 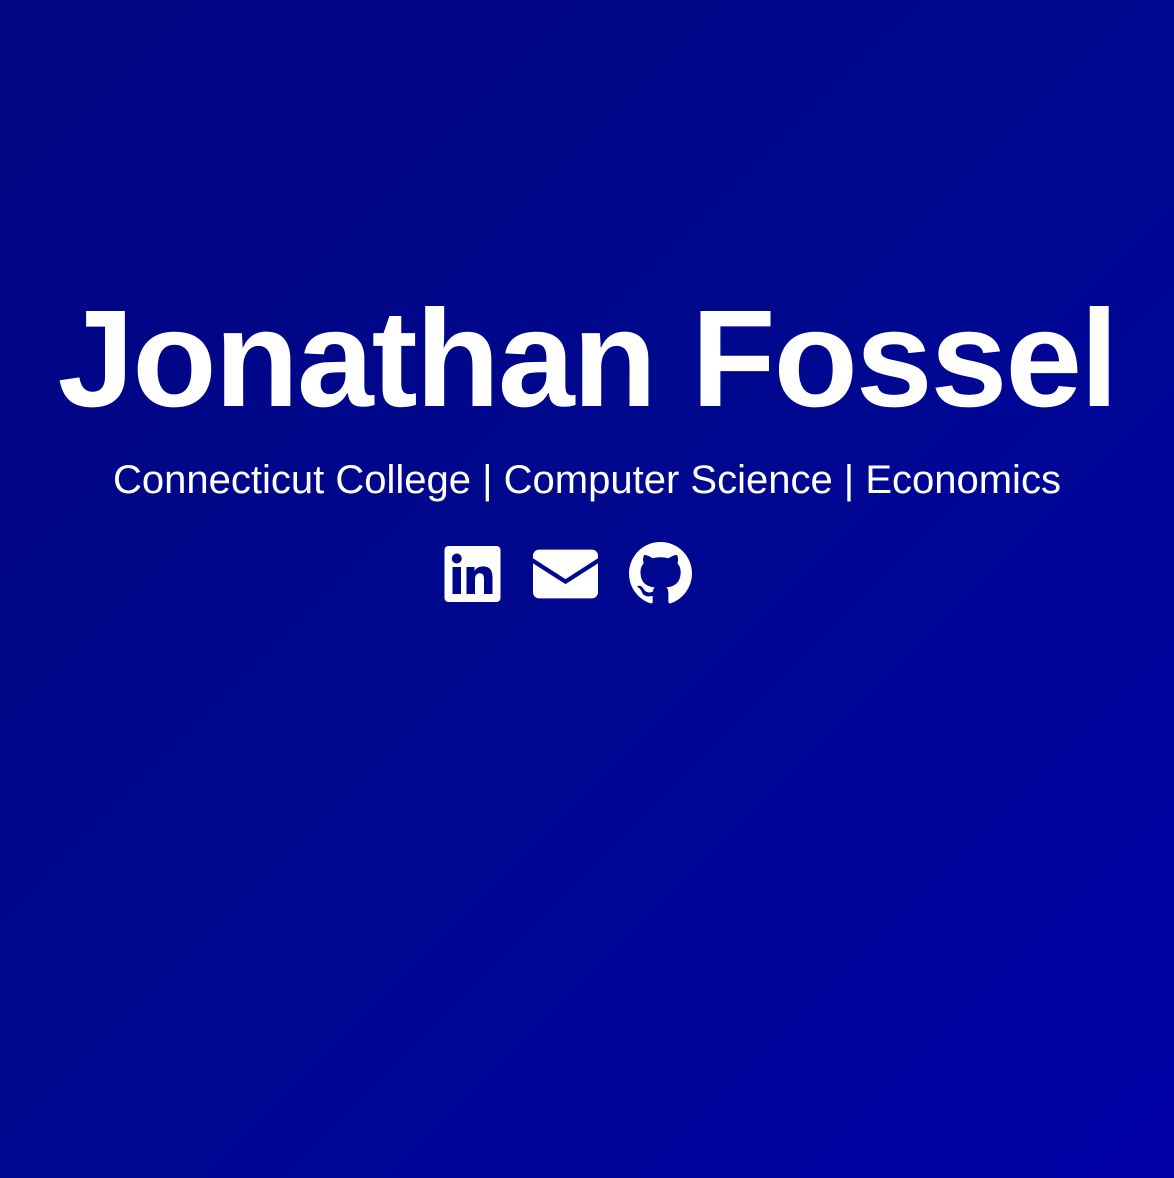 I want to click on page-title: Jonathan Fossel, so click(x=588, y=359).